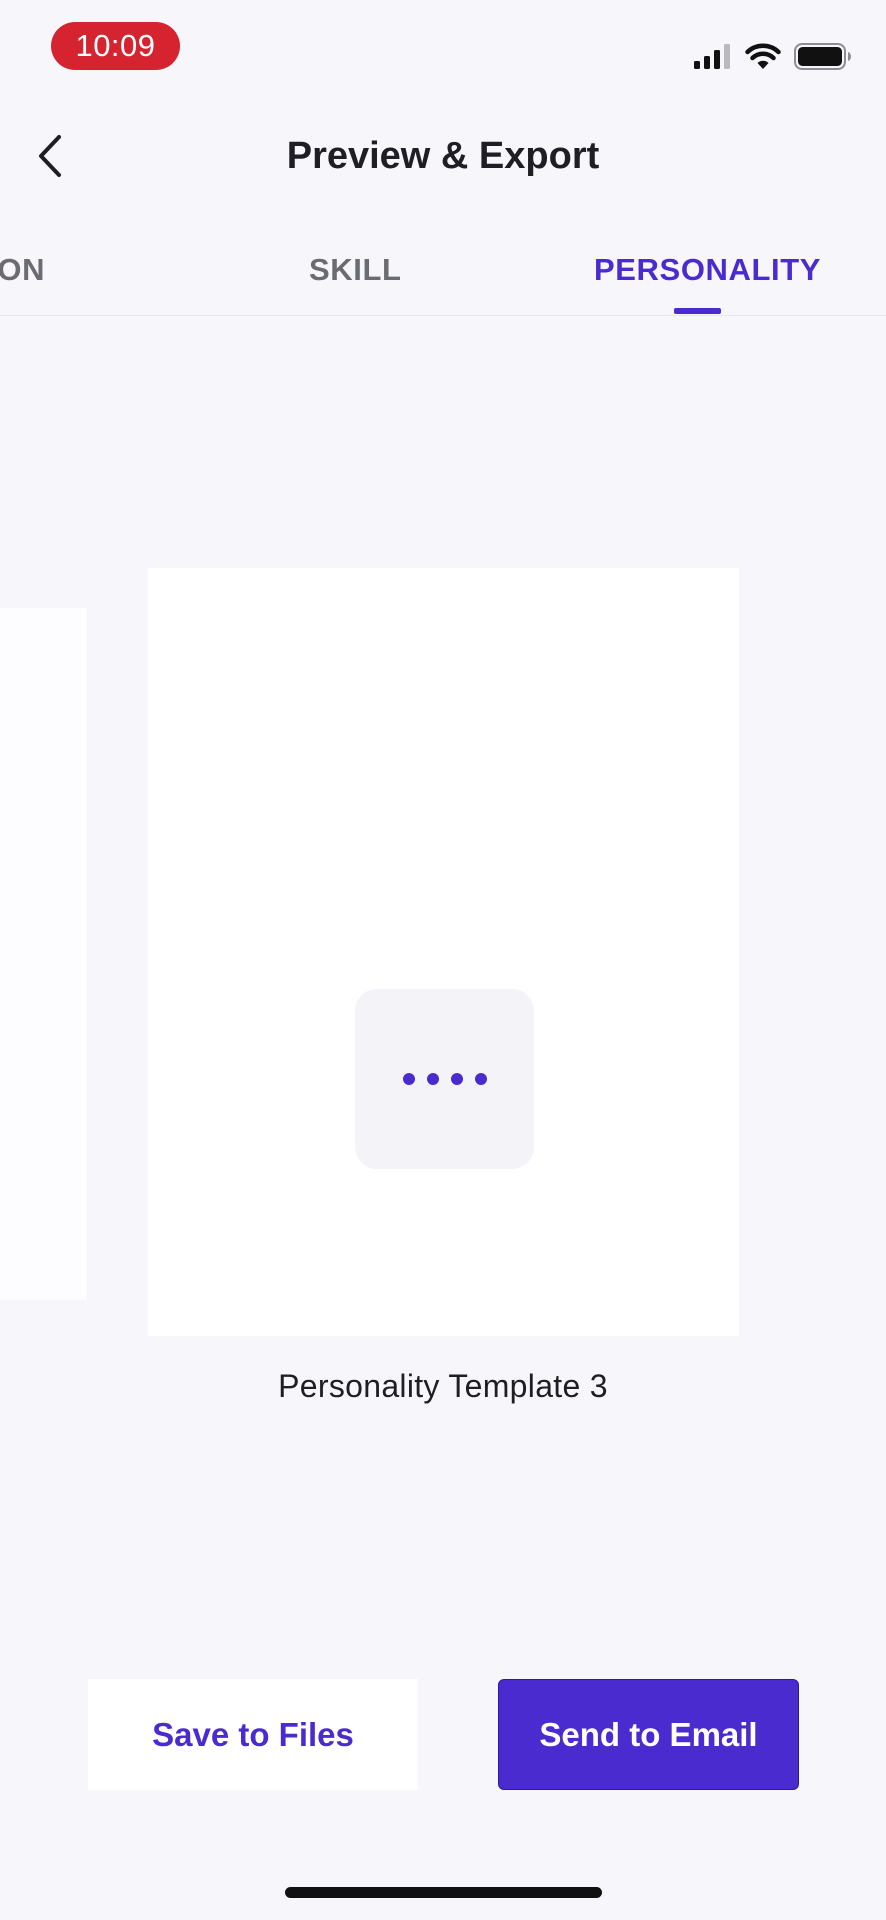  I want to click on active-tab-indicator, so click(697, 311).